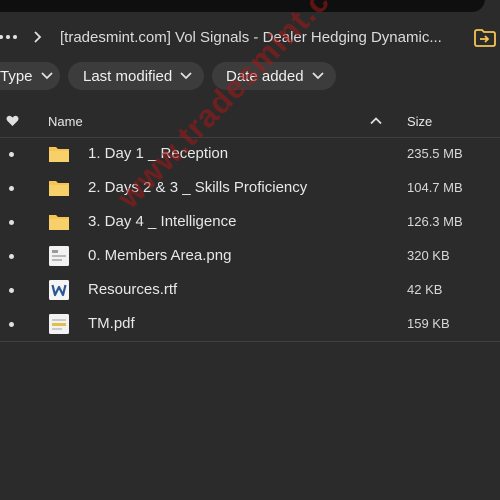 The width and height of the screenshot is (500, 500). I want to click on list-end-divider, so click(250, 341).